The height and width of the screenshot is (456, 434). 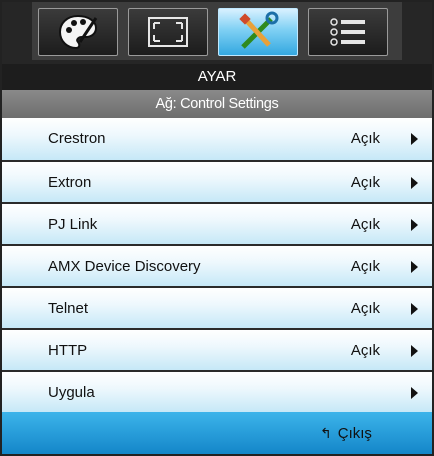 I want to click on screen-icon, so click(x=168, y=32).